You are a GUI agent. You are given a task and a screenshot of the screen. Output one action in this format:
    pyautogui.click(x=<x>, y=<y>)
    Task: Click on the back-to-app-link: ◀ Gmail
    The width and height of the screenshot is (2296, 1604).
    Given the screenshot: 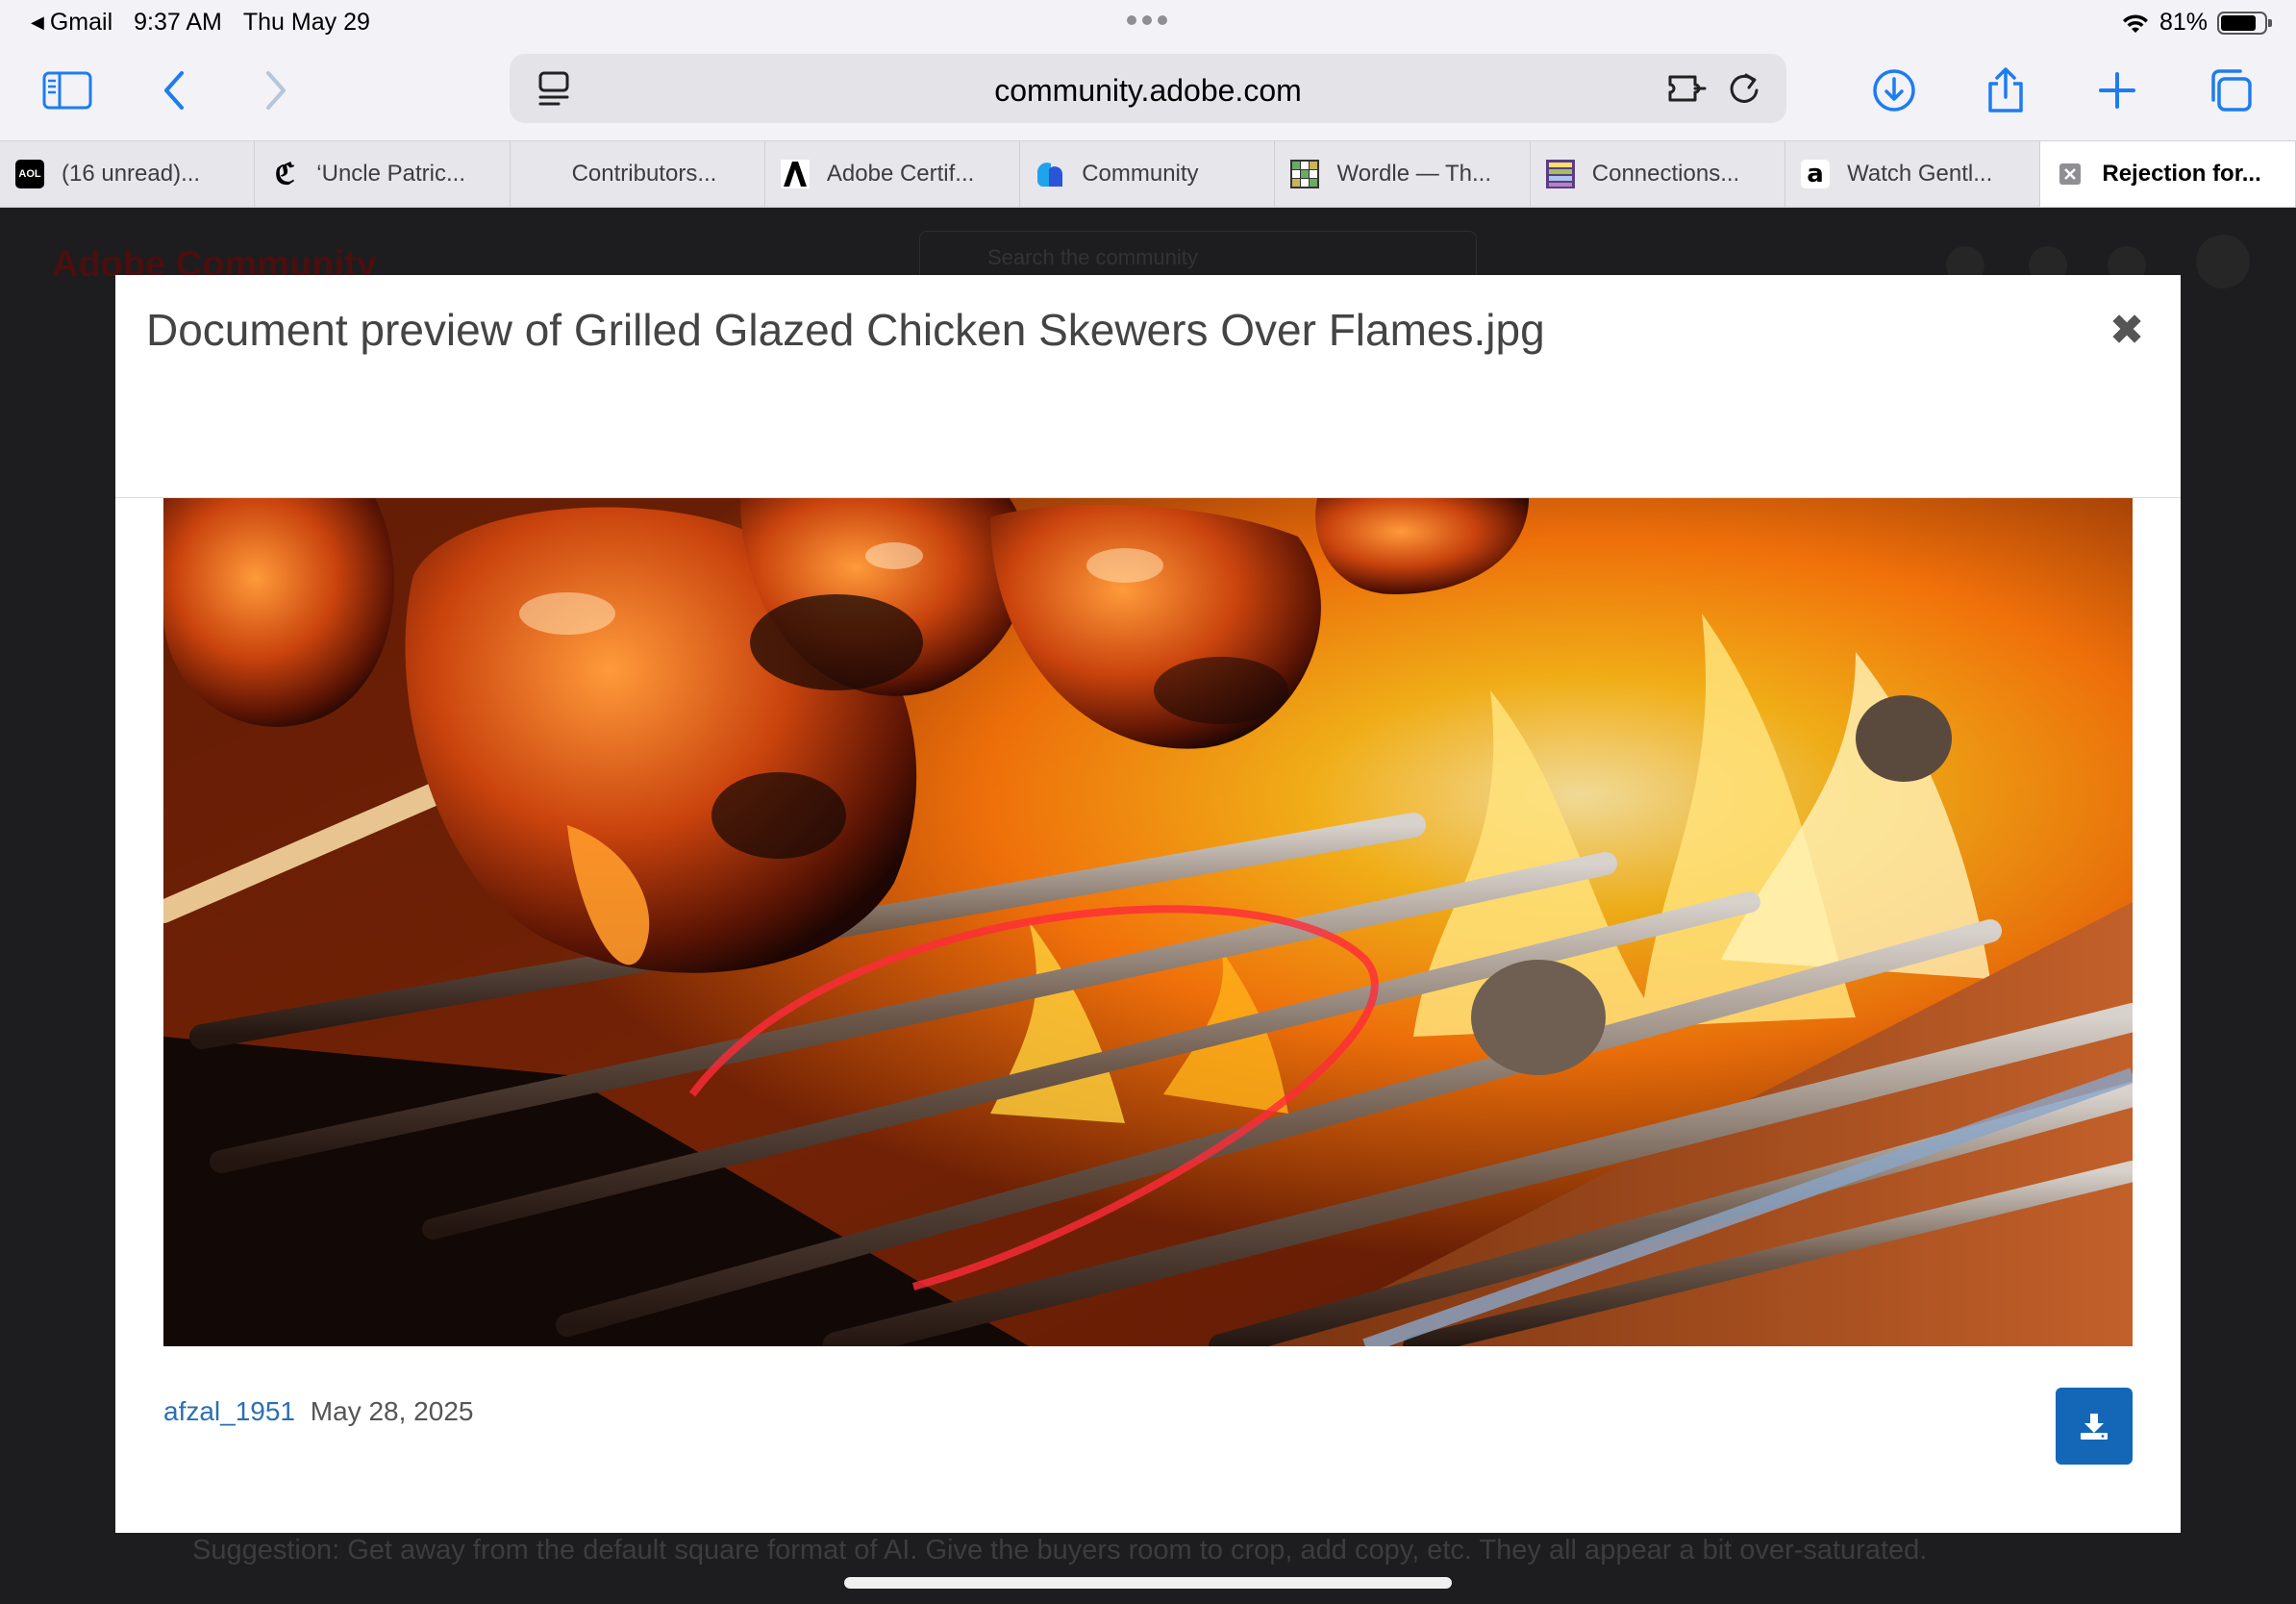 What is the action you would take?
    pyautogui.click(x=71, y=23)
    